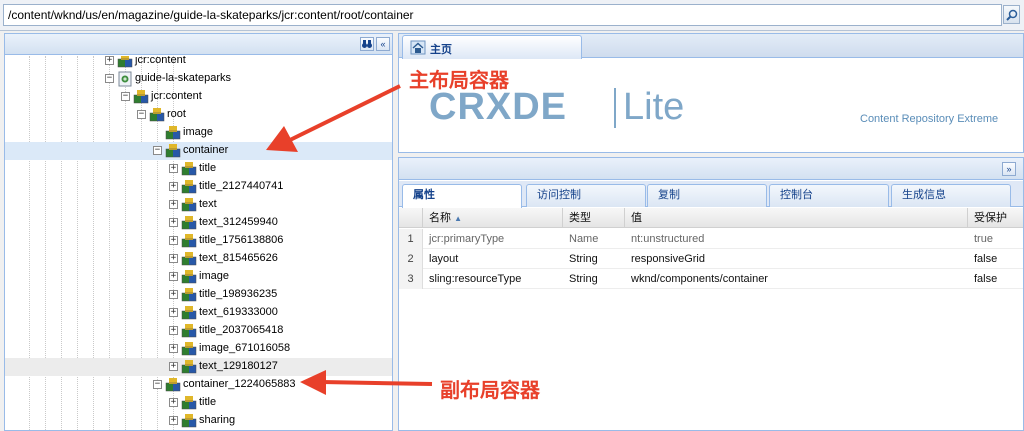 This screenshot has height=431, width=1024. Describe the element at coordinates (214, 276) in the screenshot. I see `tree-node-label: image` at that location.